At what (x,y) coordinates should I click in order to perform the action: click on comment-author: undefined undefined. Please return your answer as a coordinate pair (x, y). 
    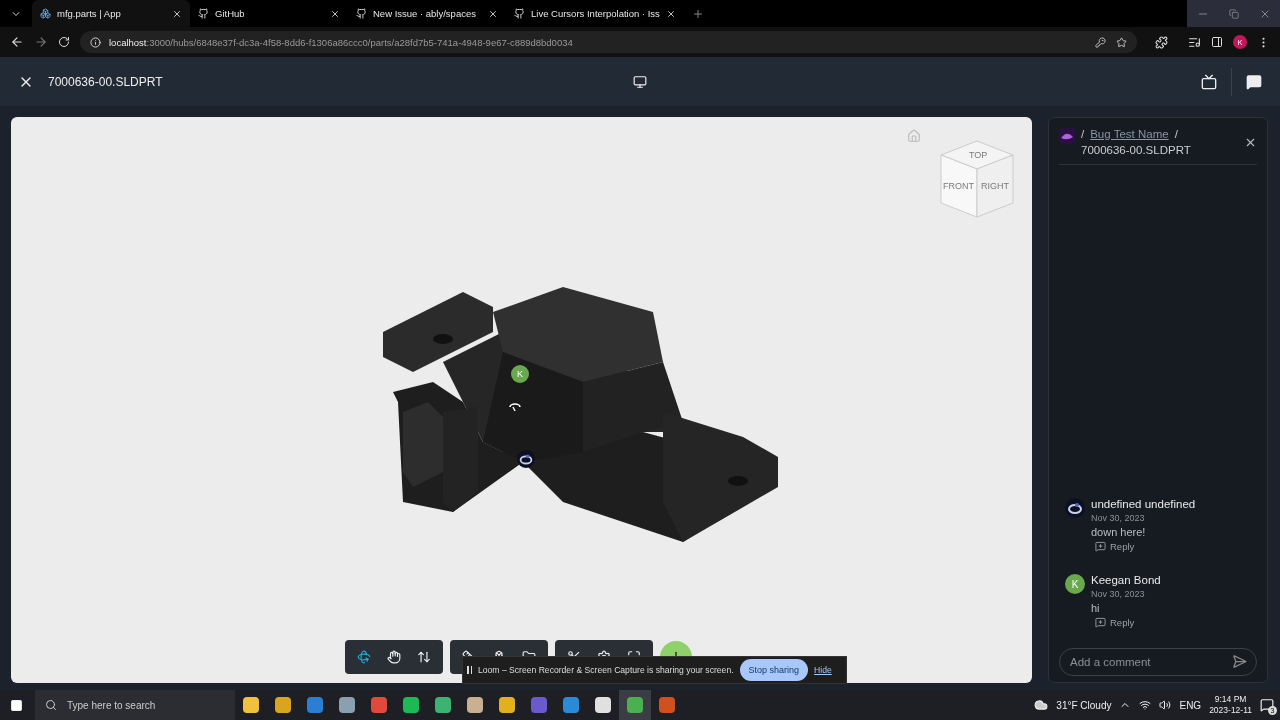
    Looking at the image, I should click on (1143, 504).